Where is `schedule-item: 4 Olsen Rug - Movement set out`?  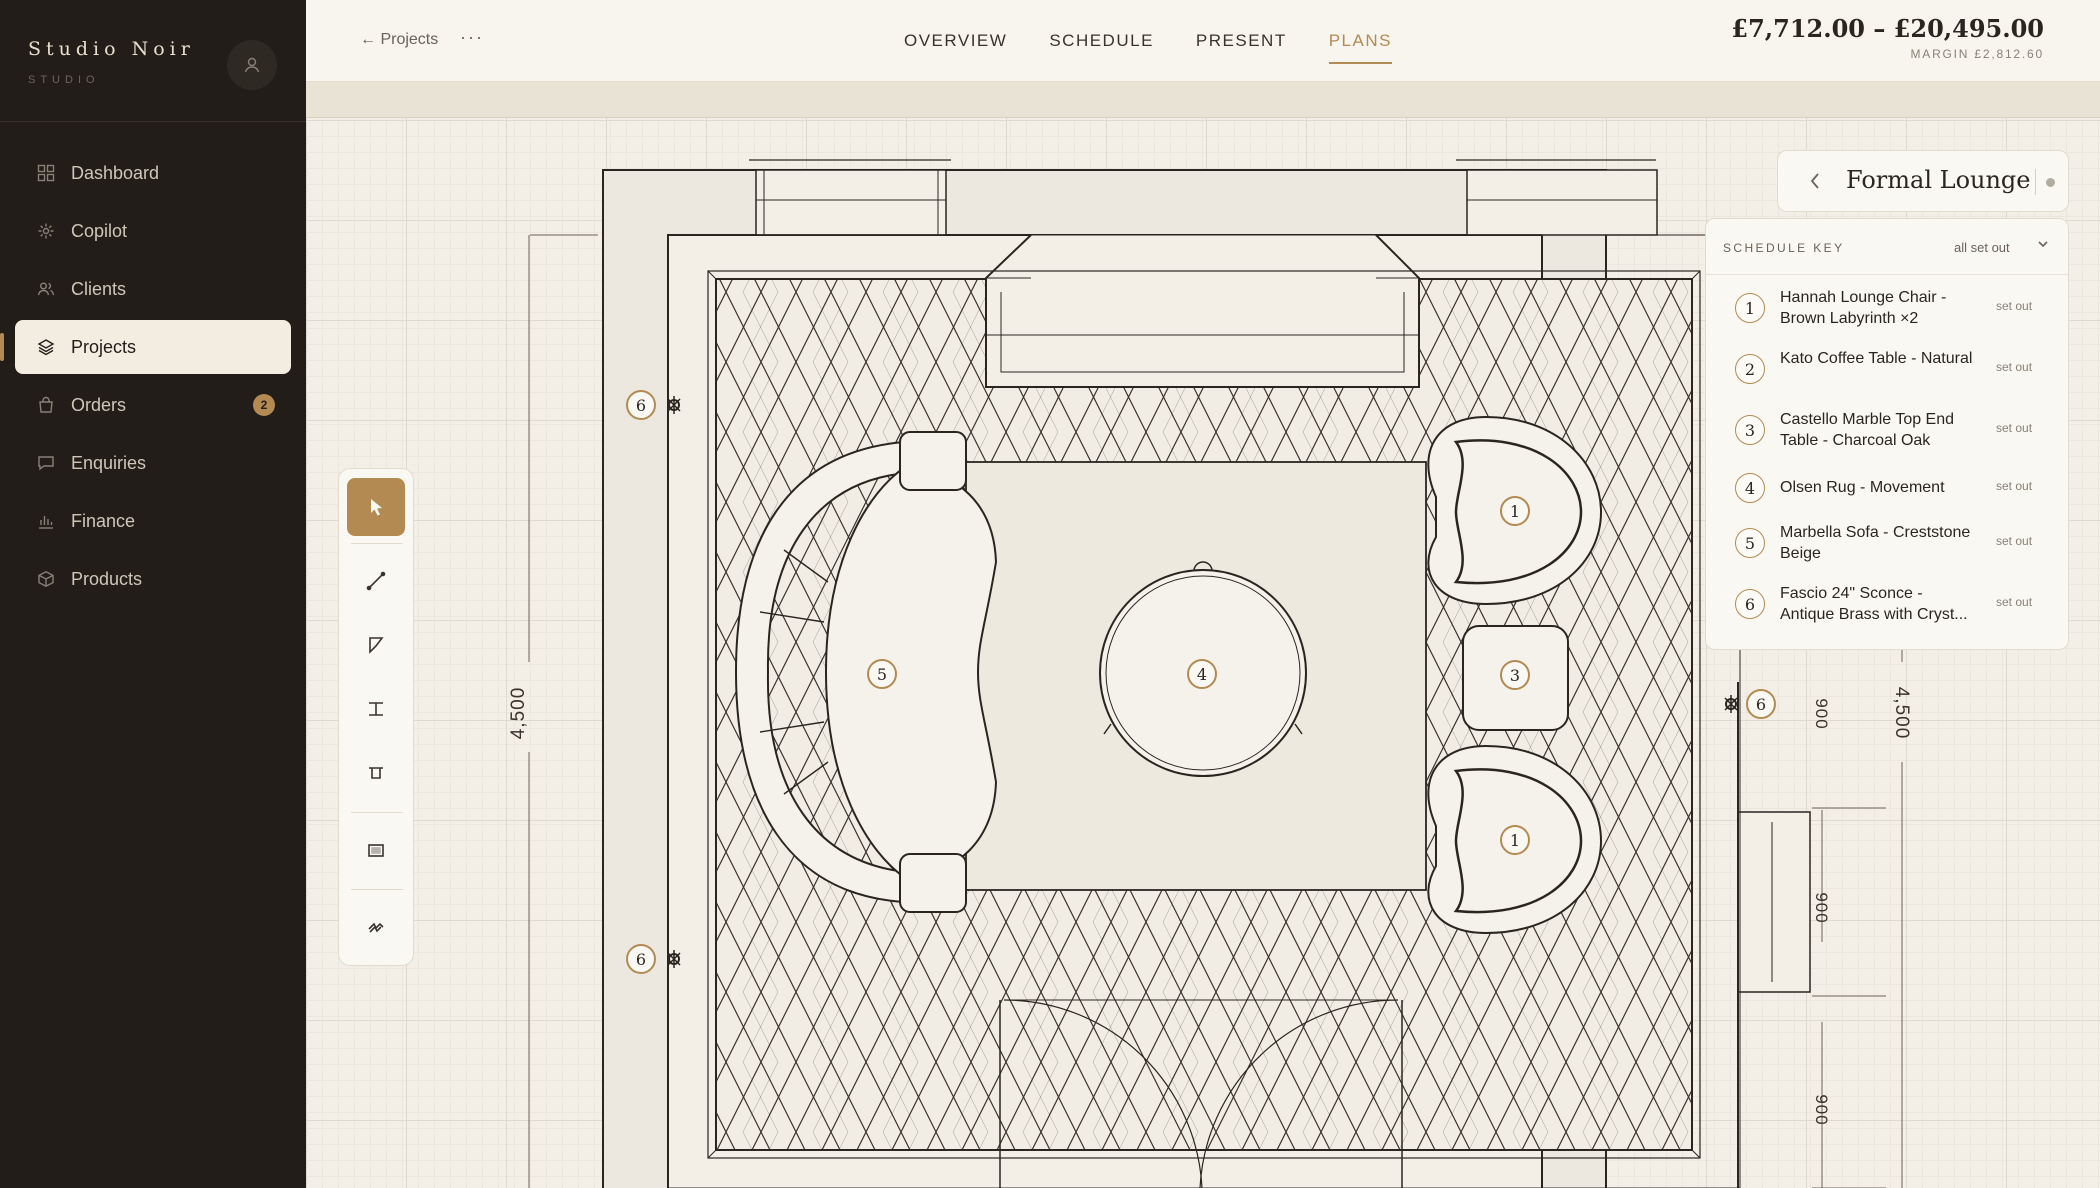 schedule-item: 4 Olsen Rug - Movement set out is located at coordinates (1887, 487).